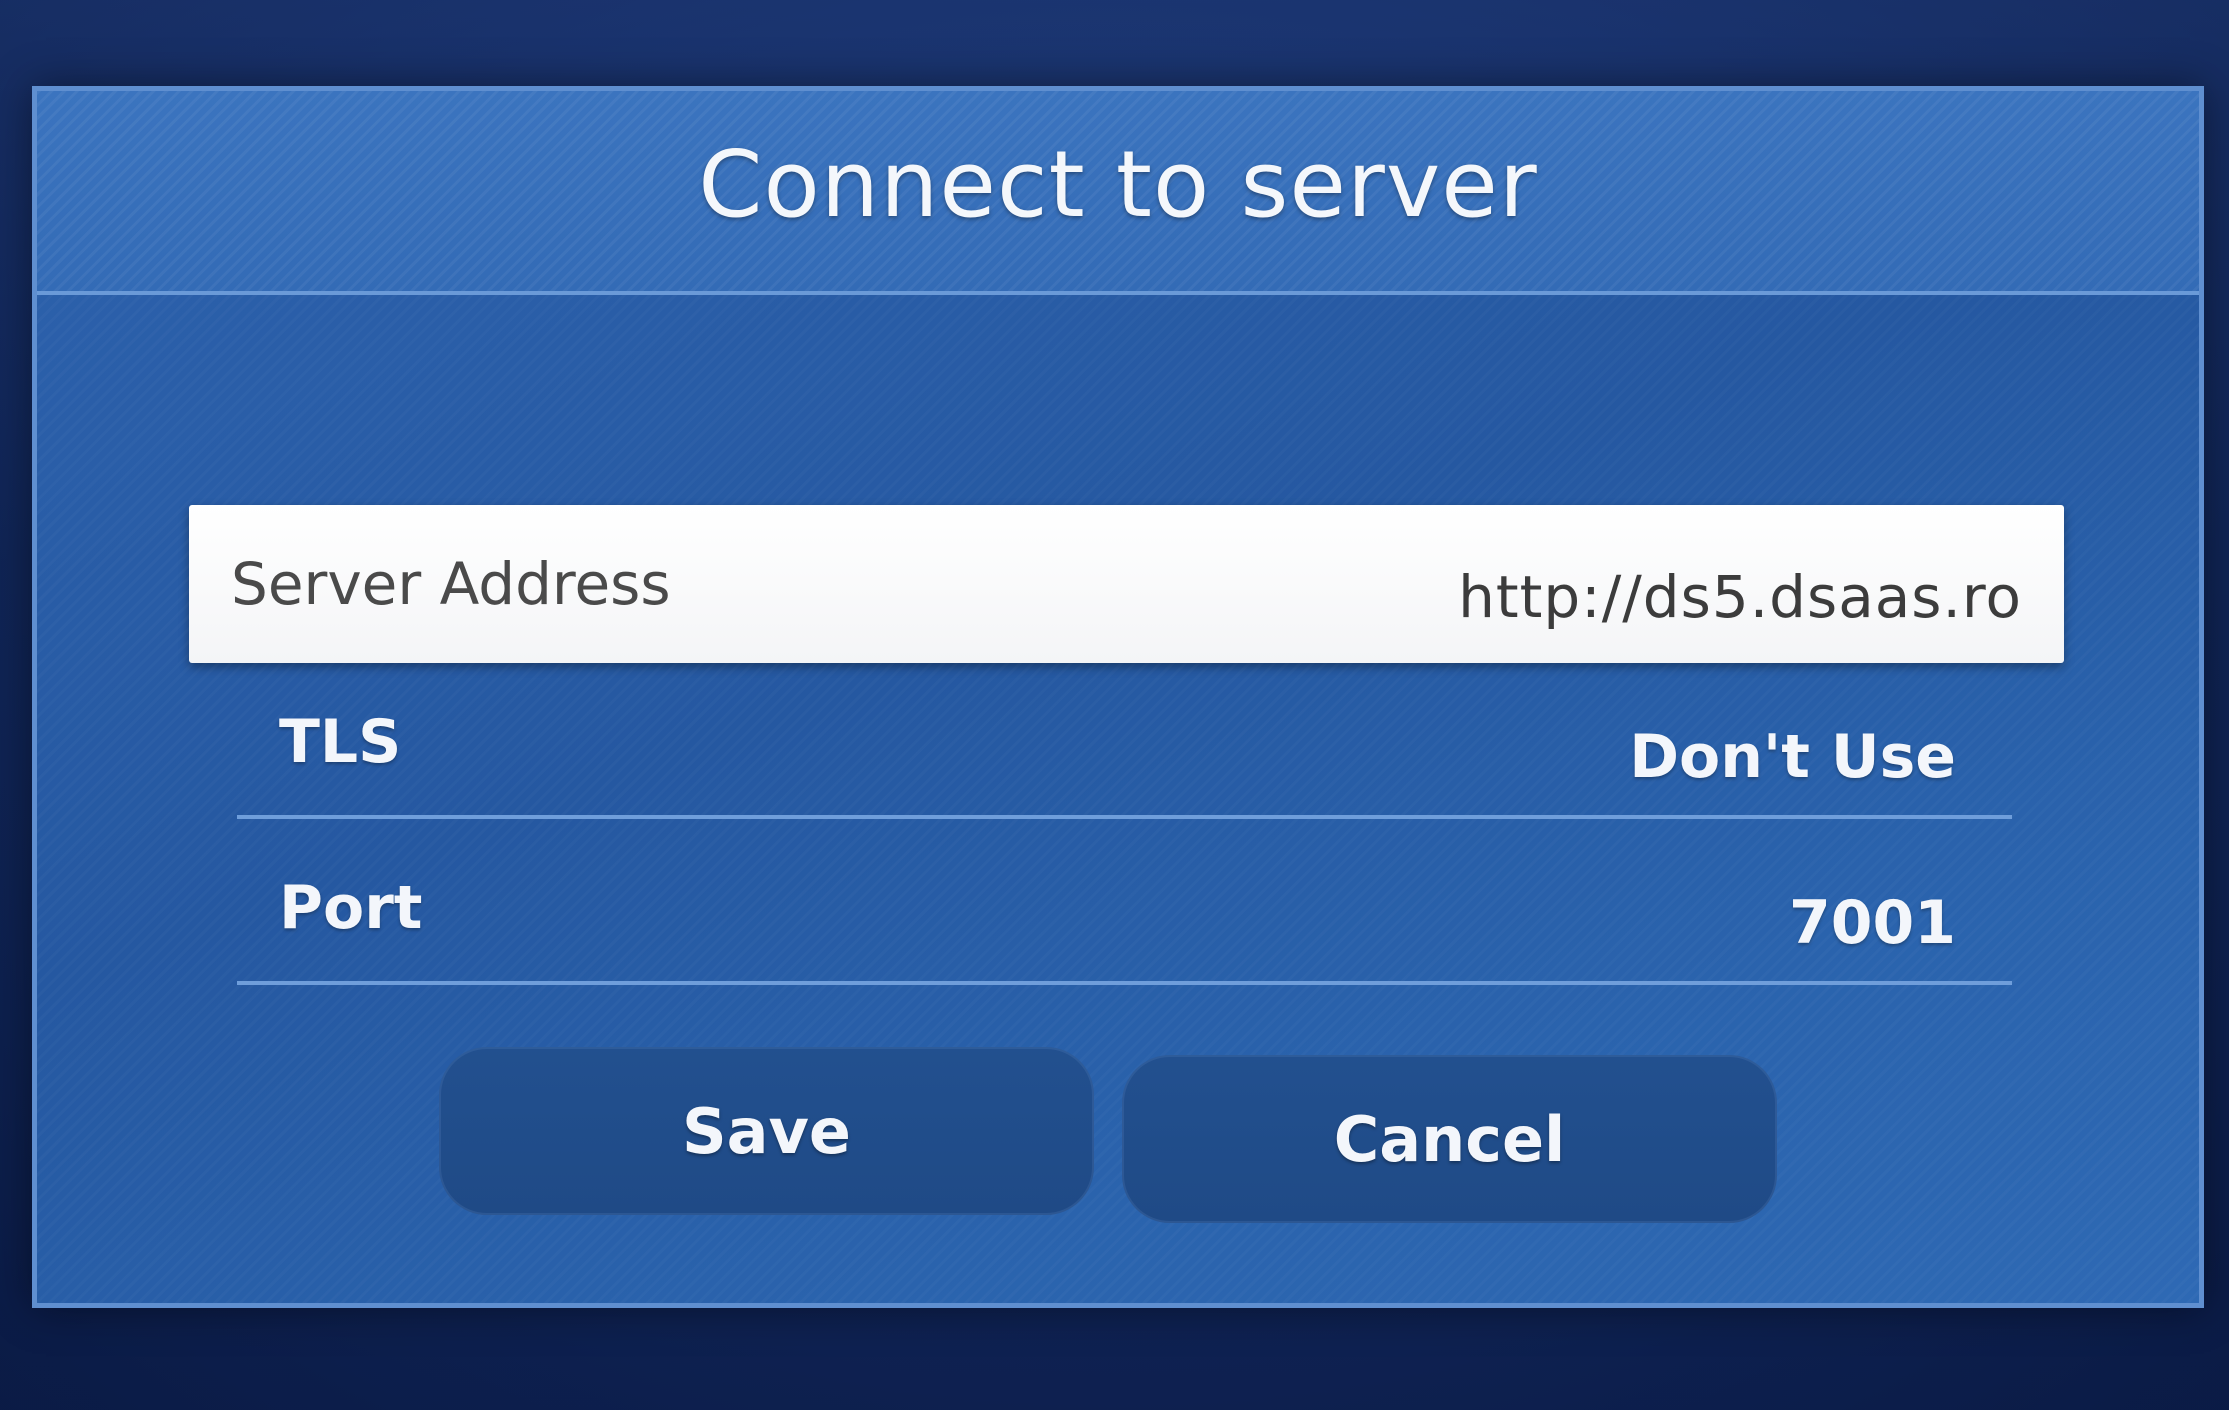 This screenshot has height=1410, width=2229. I want to click on dialog-header: Connect to server, so click(1118, 193).